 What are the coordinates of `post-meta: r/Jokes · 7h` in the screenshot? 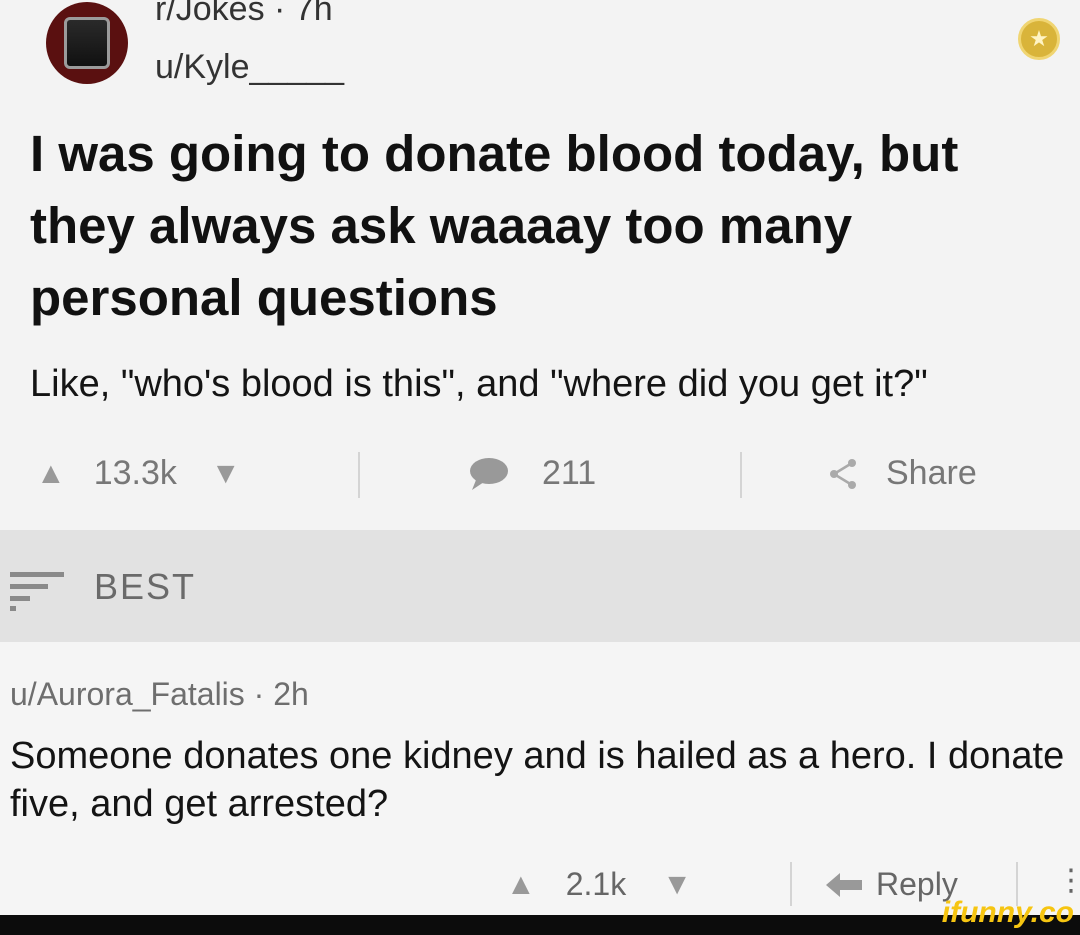 It's located at (244, 14).